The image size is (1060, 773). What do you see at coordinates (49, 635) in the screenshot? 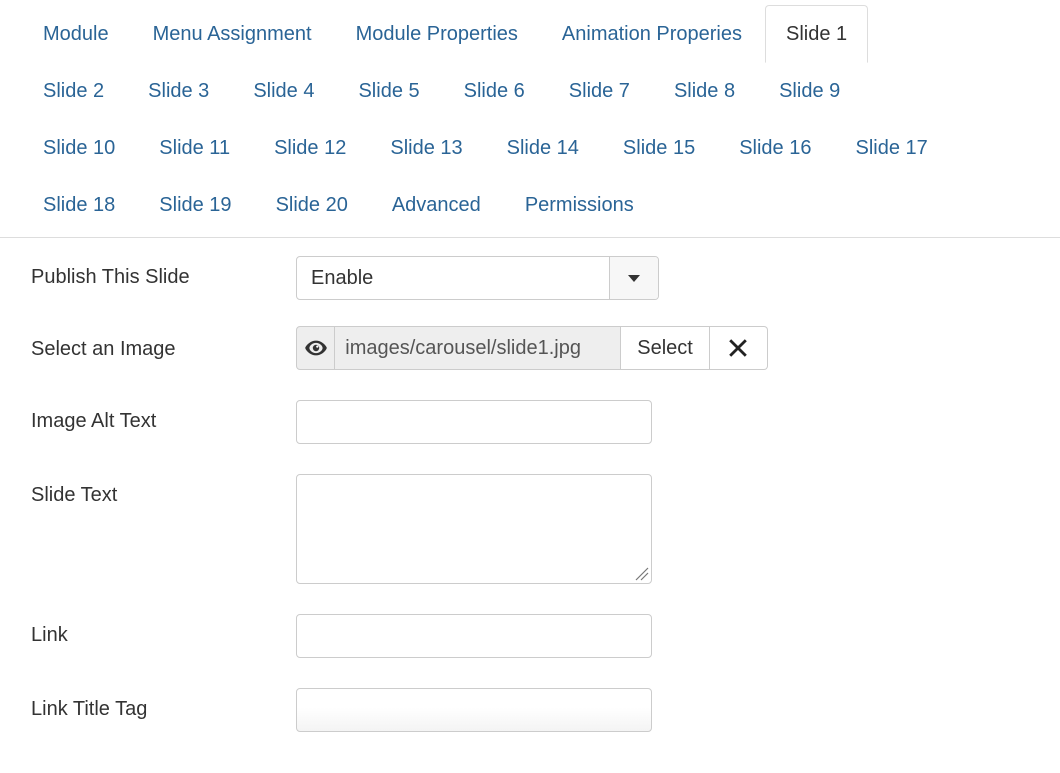
I see `label-link: Link` at bounding box center [49, 635].